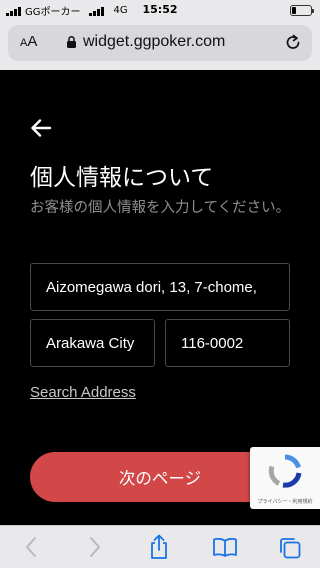 The height and width of the screenshot is (568, 320). Describe the element at coordinates (32, 41) in the screenshot. I see `text-size-large-label: A` at that location.